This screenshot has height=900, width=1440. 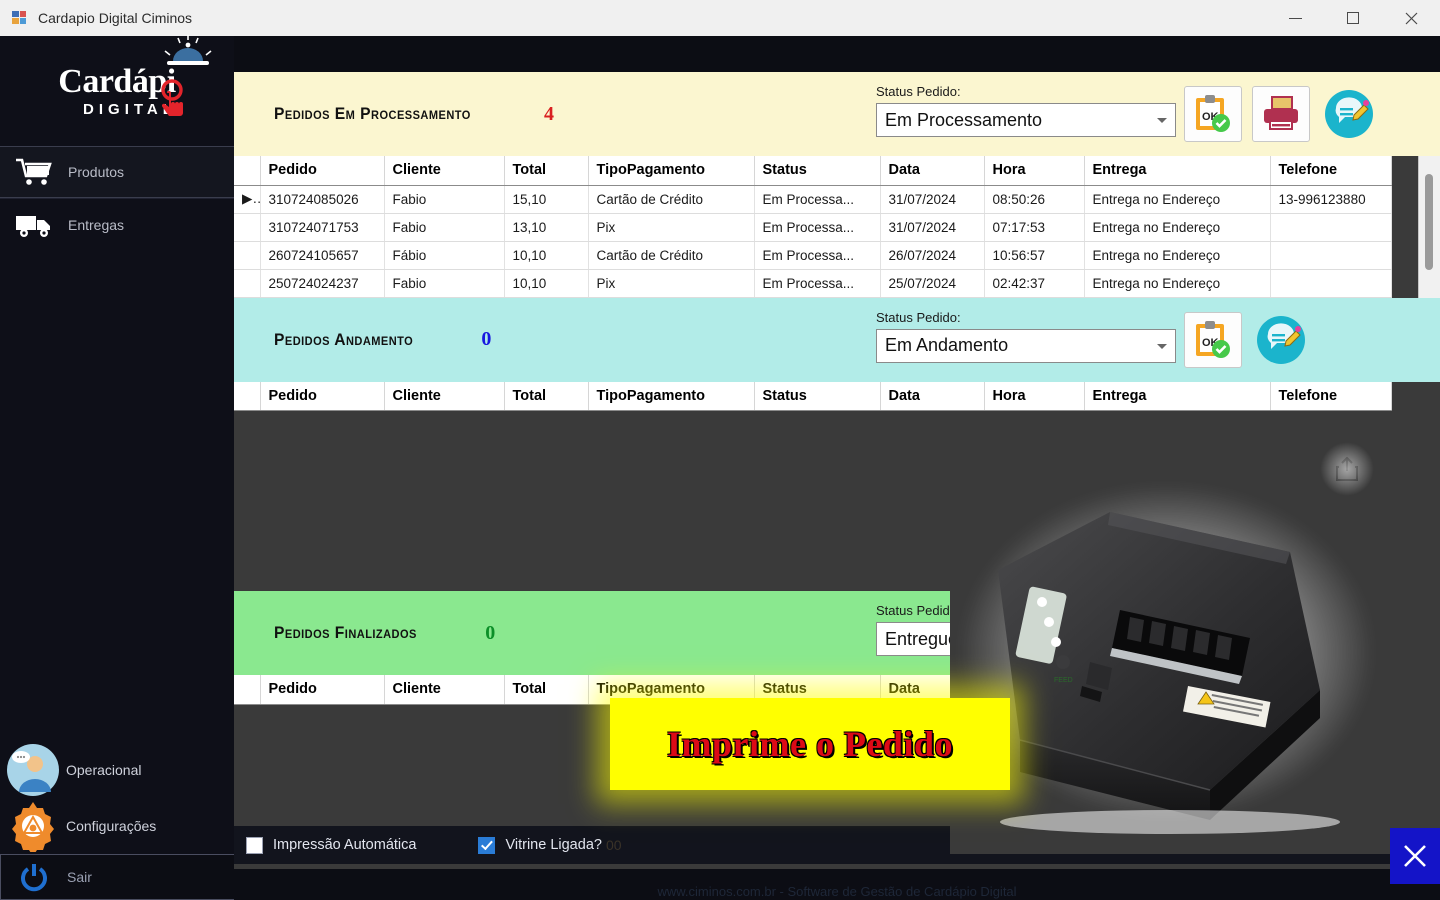 What do you see at coordinates (922, 638) in the screenshot?
I see `status-filter-value: Entregue` at bounding box center [922, 638].